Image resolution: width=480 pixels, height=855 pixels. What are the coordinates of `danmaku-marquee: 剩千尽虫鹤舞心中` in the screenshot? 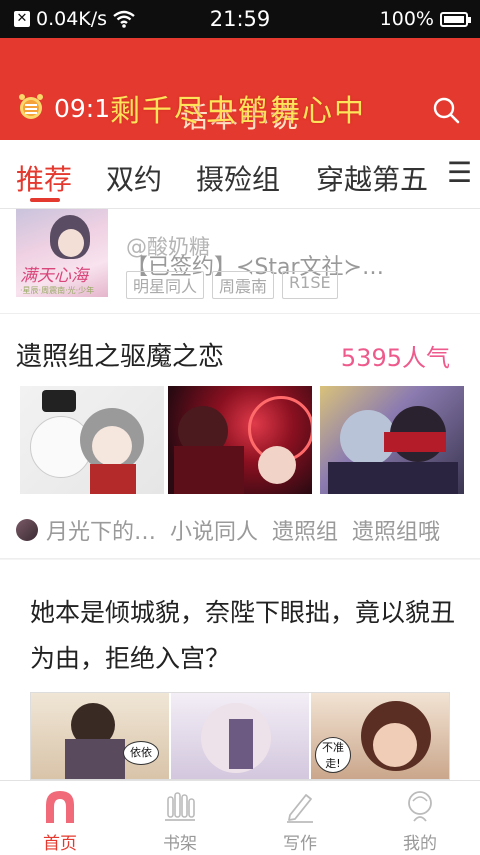 It's located at (238, 111).